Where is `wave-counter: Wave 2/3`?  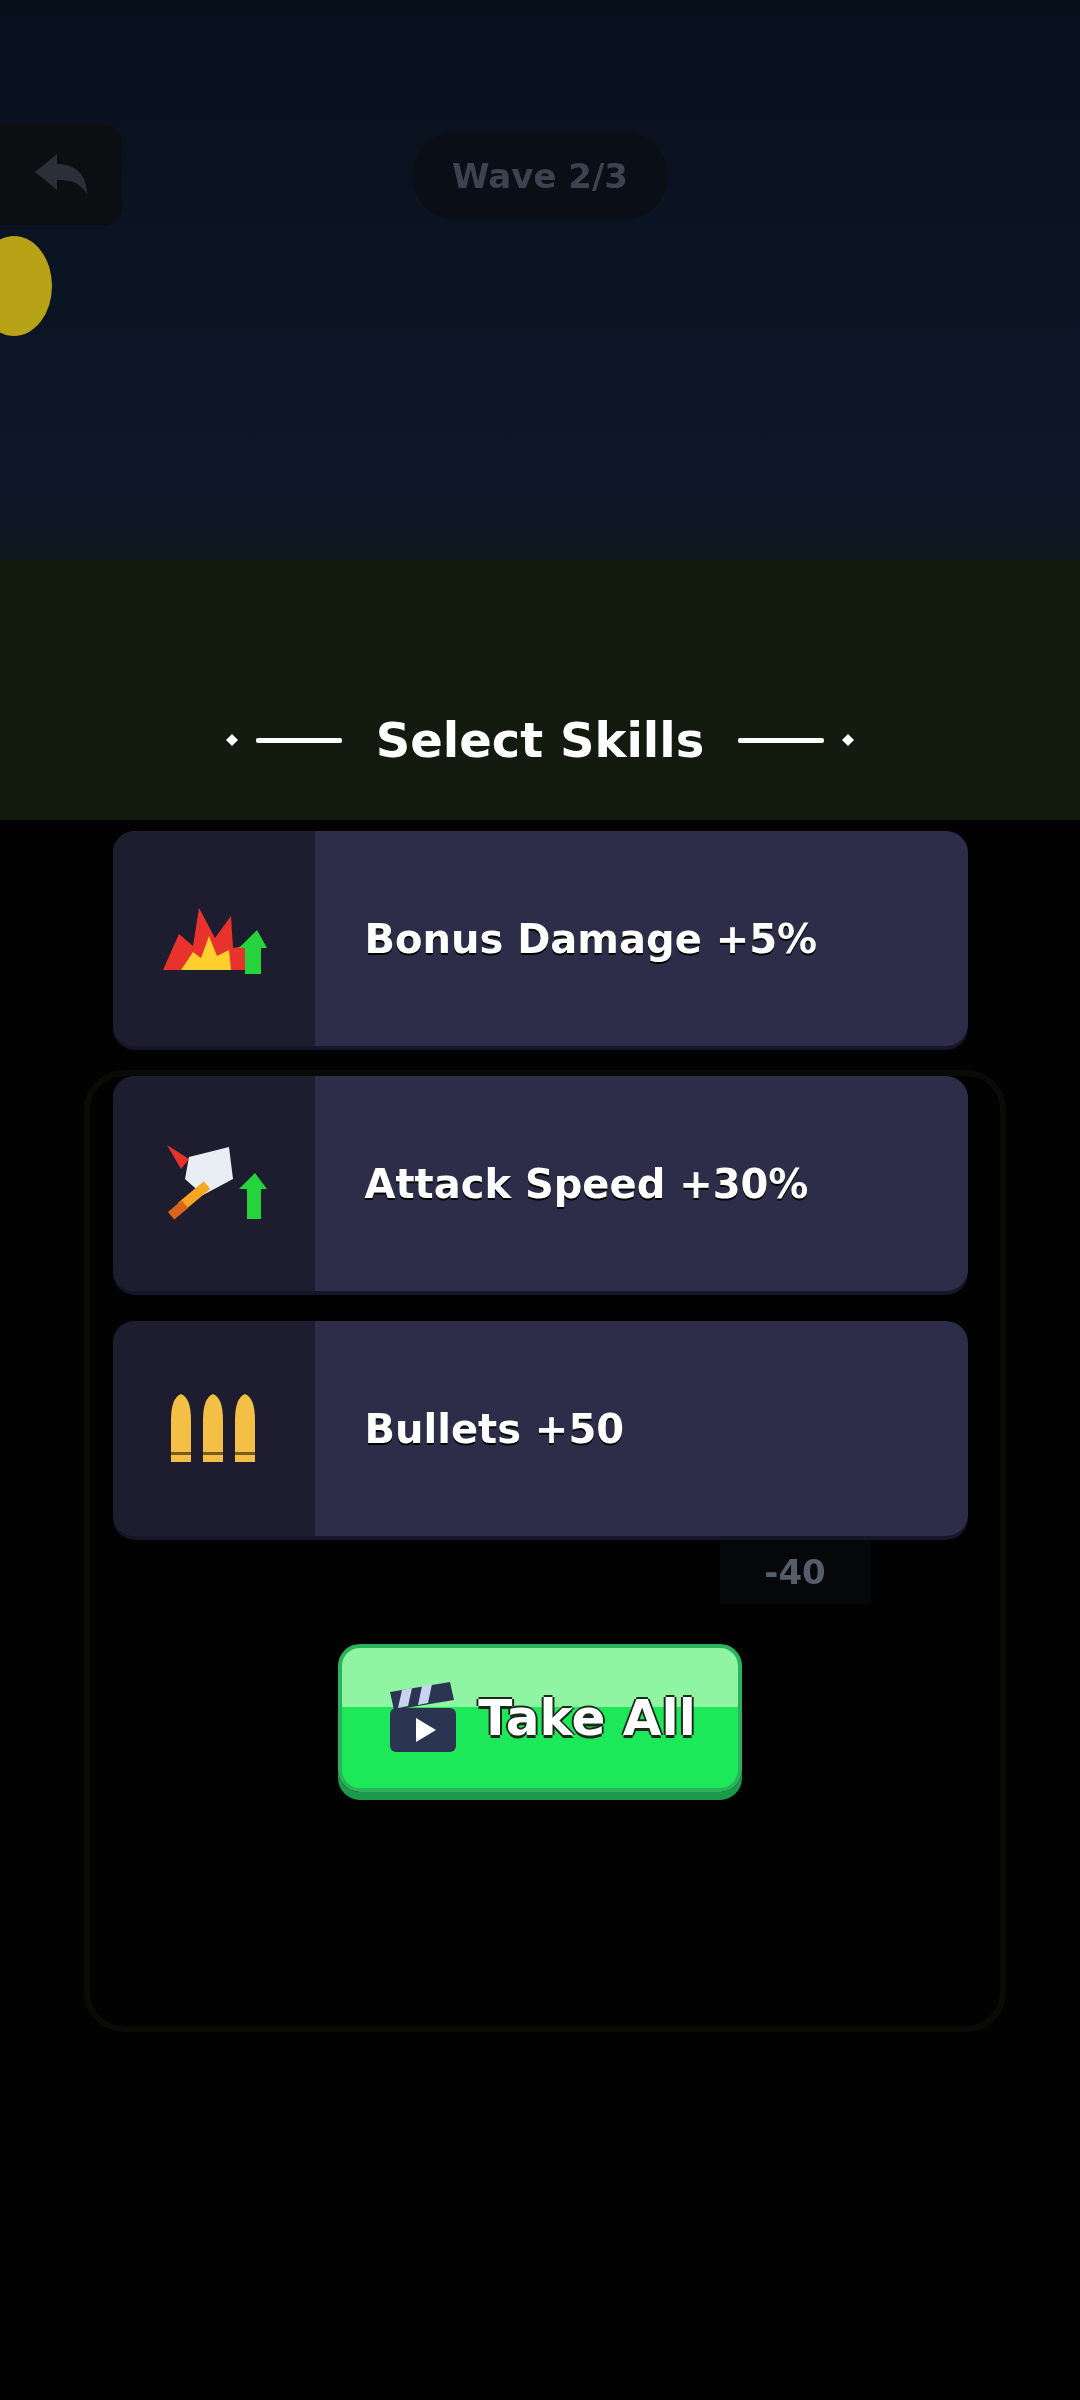
wave-counter: Wave 2/3 is located at coordinates (540, 176).